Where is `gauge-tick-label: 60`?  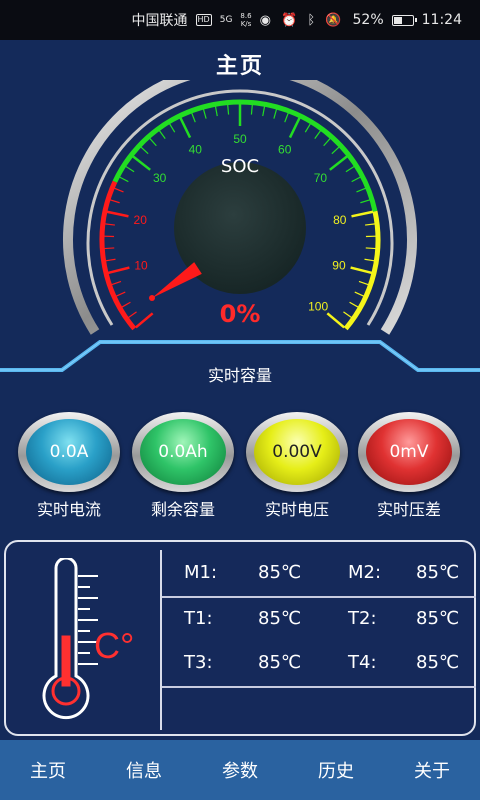 gauge-tick-label: 60 is located at coordinates (285, 149).